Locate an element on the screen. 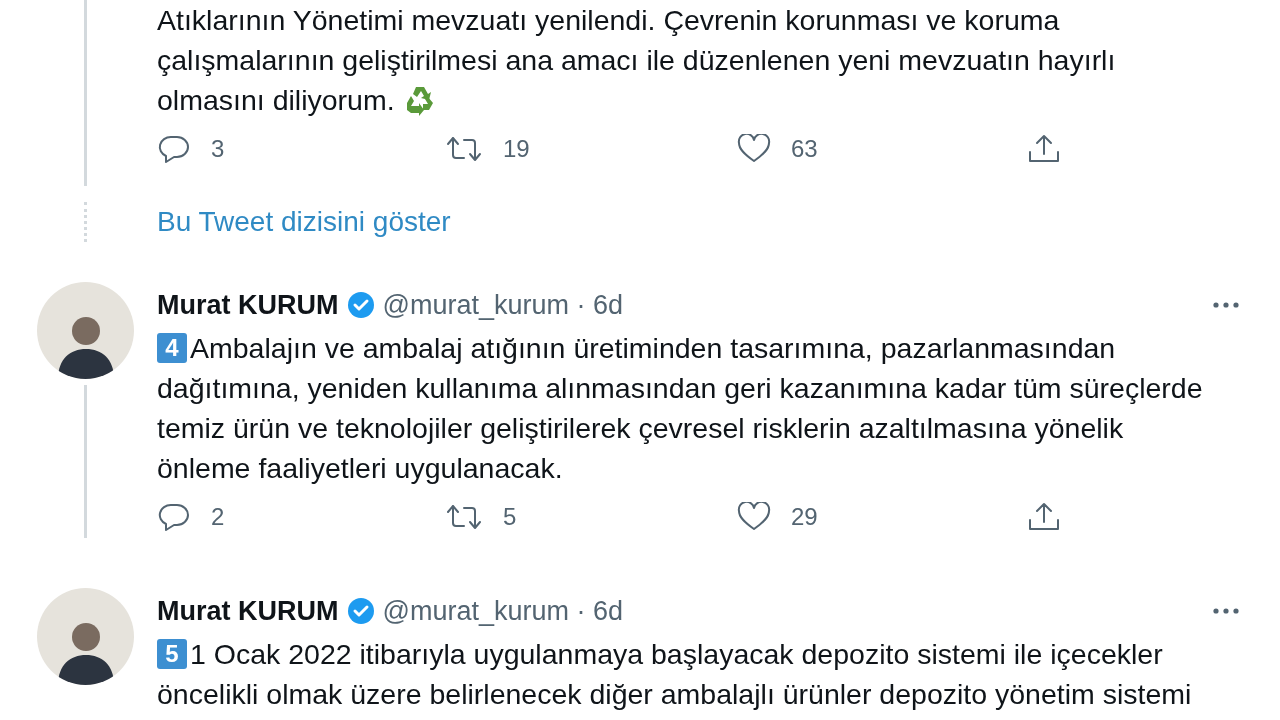 The height and width of the screenshot is (720, 1280). tweet-text: Atıklarının Yönetimi mevzuatı yenilendi. Çevrenin korunması ve koruma çalışmalarının geliştirilmesi ana amacı ile düzenlenen yeni mevzuatın hayırlı olmasını diliyorum. is located at coordinates (637, 61).